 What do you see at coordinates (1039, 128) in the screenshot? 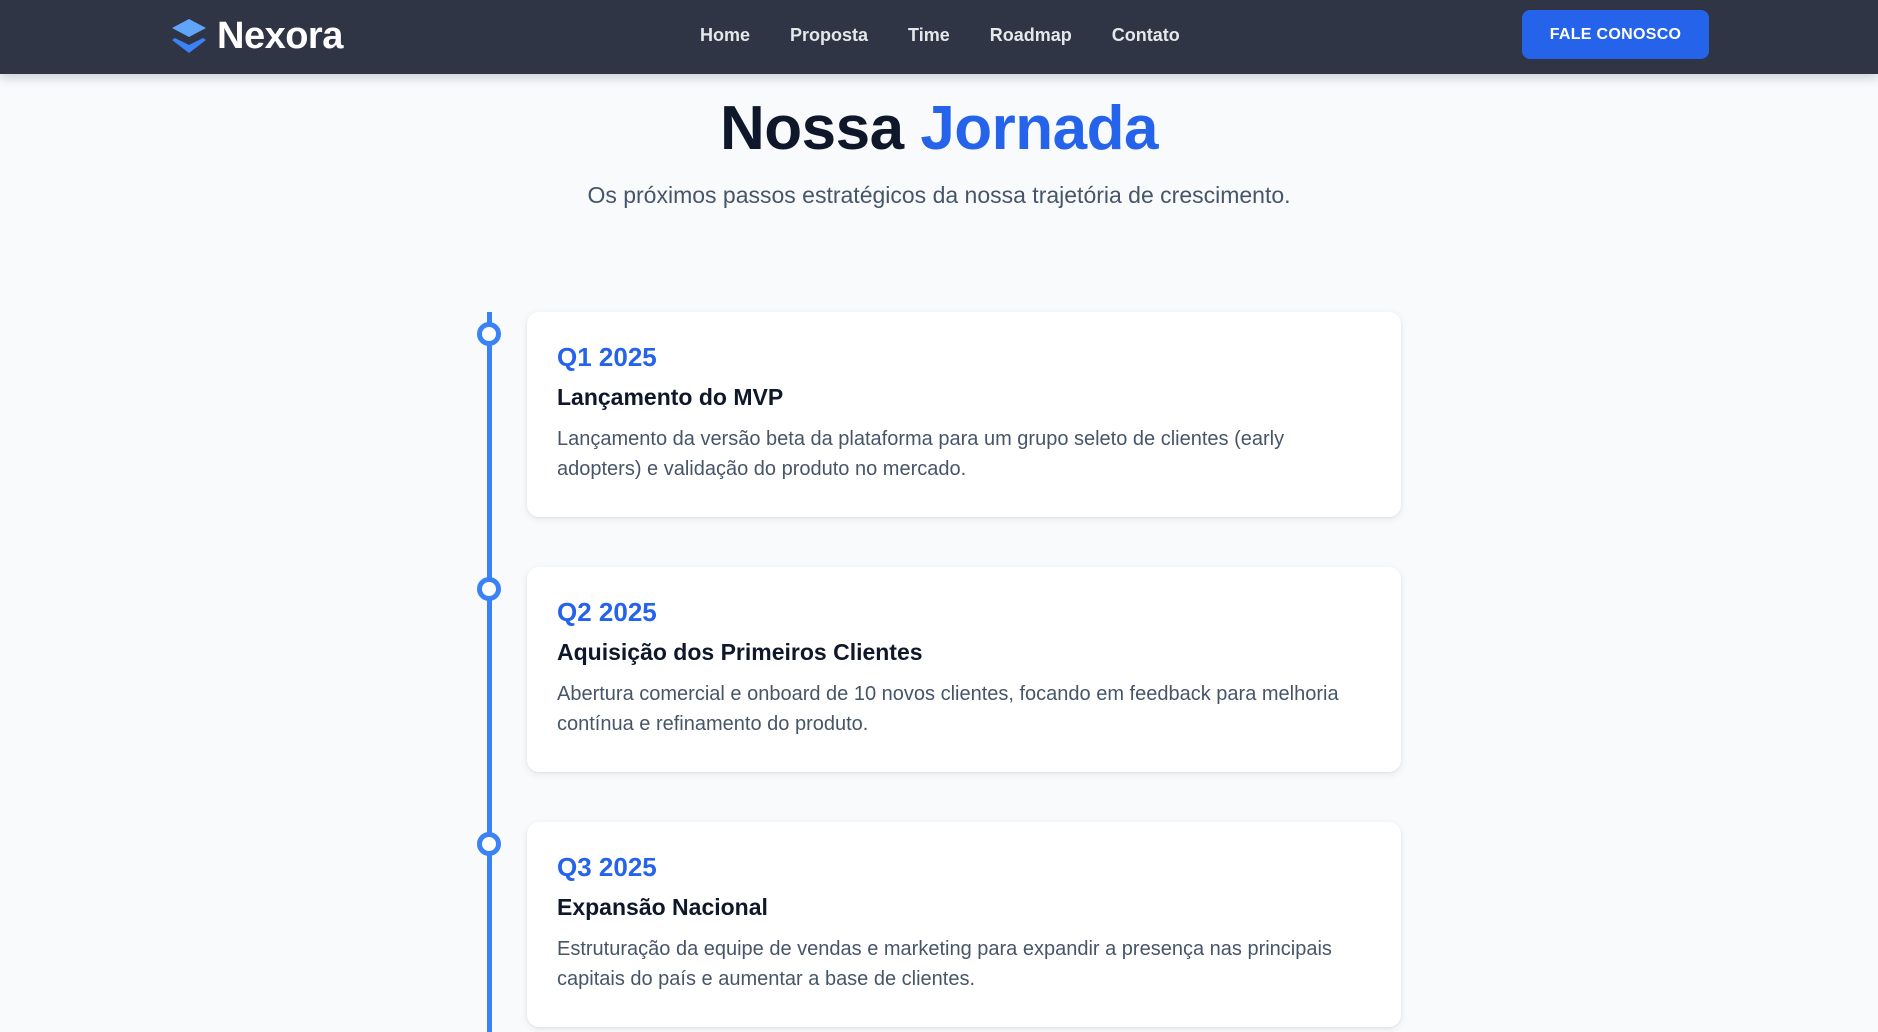
I see `section-title-accent: Jornada` at bounding box center [1039, 128].